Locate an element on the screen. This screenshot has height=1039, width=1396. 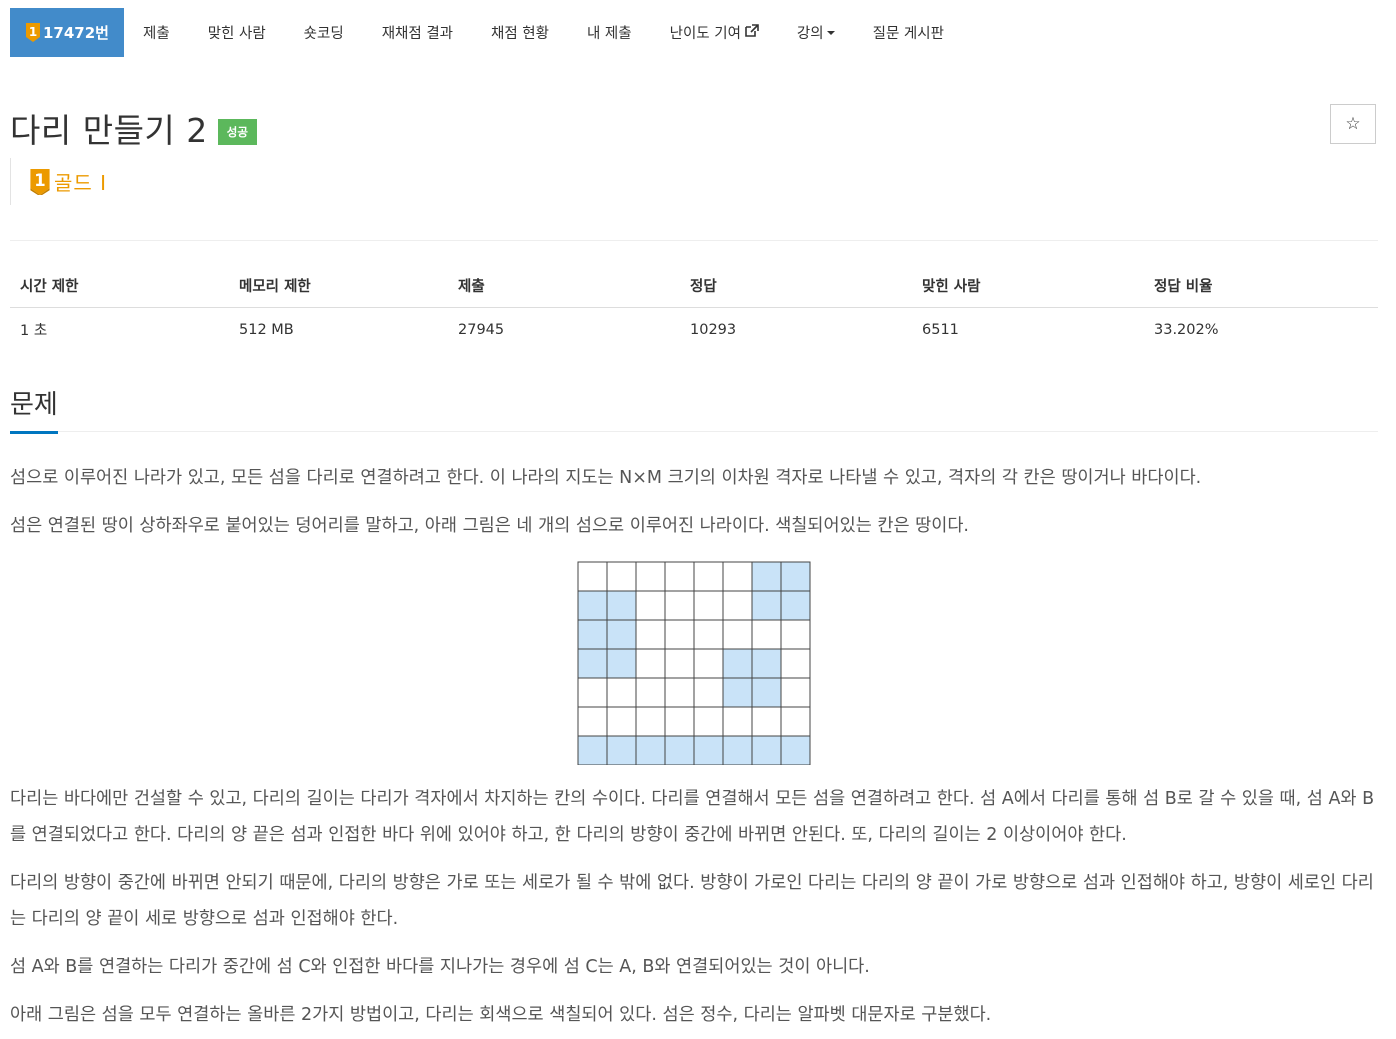
tab-problem-number: 1 17472번 is located at coordinates (67, 32).